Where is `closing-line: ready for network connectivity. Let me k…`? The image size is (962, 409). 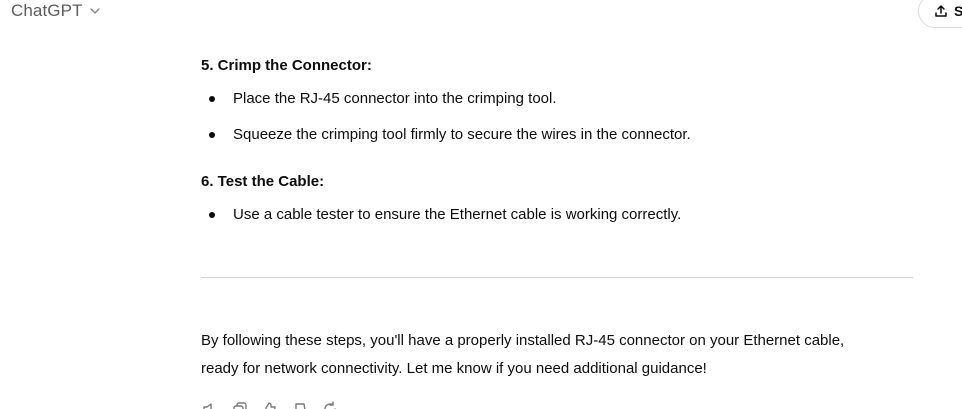 closing-line: ready for network connectivity. Let me k… is located at coordinates (454, 368).